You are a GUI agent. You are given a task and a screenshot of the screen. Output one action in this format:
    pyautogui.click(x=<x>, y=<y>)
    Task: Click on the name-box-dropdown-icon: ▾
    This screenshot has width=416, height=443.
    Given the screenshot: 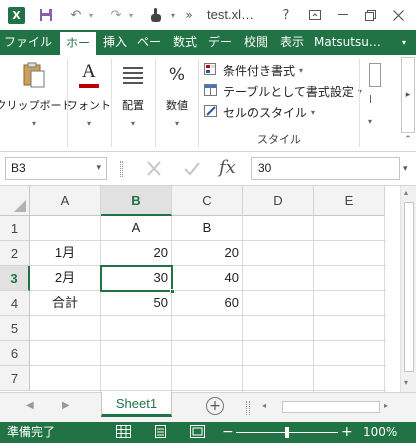 What is the action you would take?
    pyautogui.click(x=98, y=168)
    